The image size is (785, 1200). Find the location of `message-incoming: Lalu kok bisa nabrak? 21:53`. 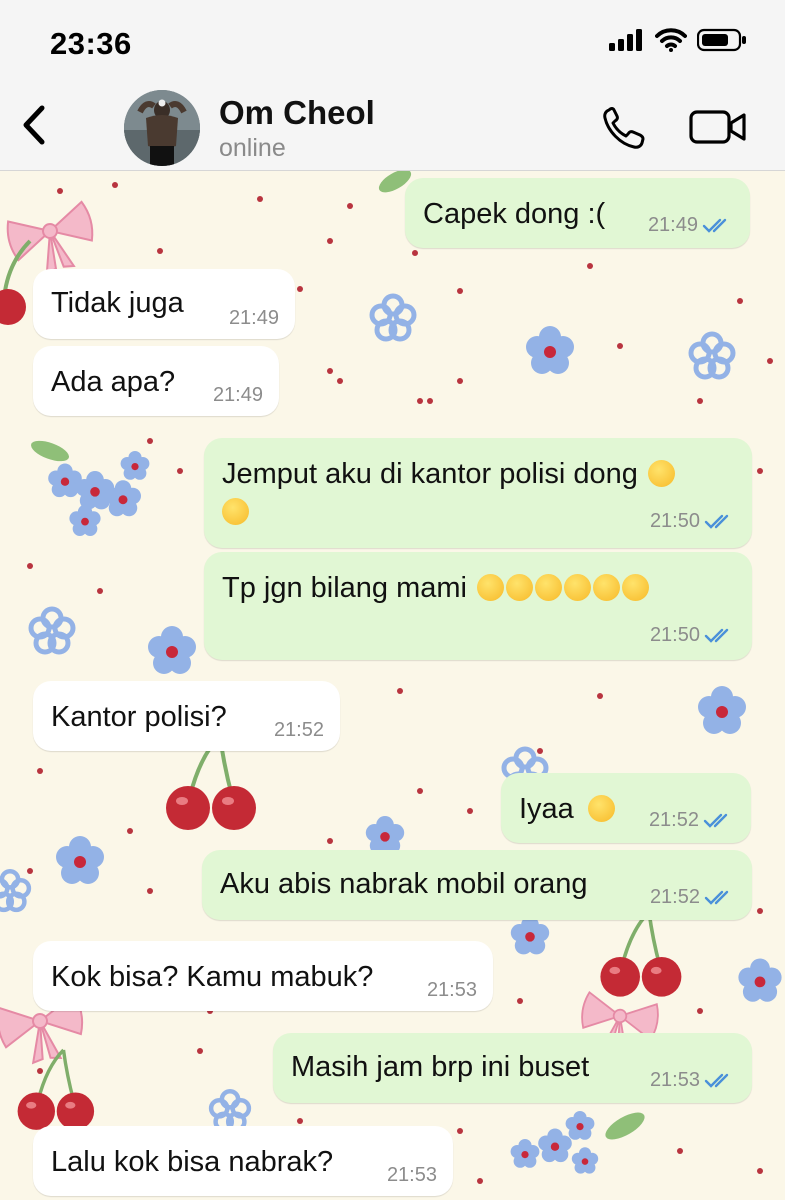

message-incoming: Lalu kok bisa nabrak? 21:53 is located at coordinates (243, 1161).